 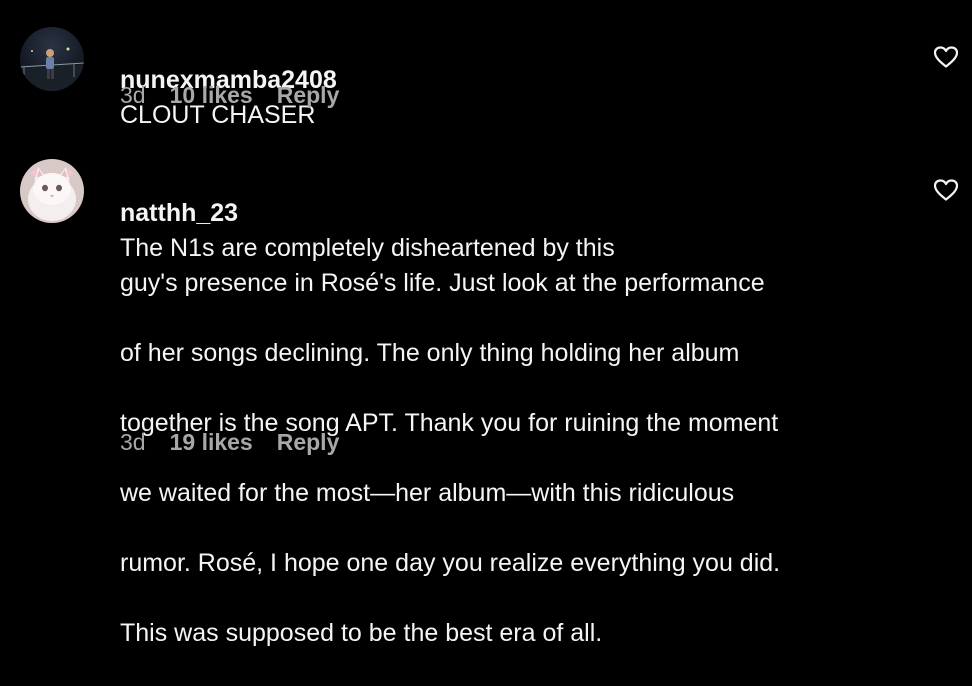 I want to click on comment-meta: 3d 10 likes Reply, so click(x=229, y=95).